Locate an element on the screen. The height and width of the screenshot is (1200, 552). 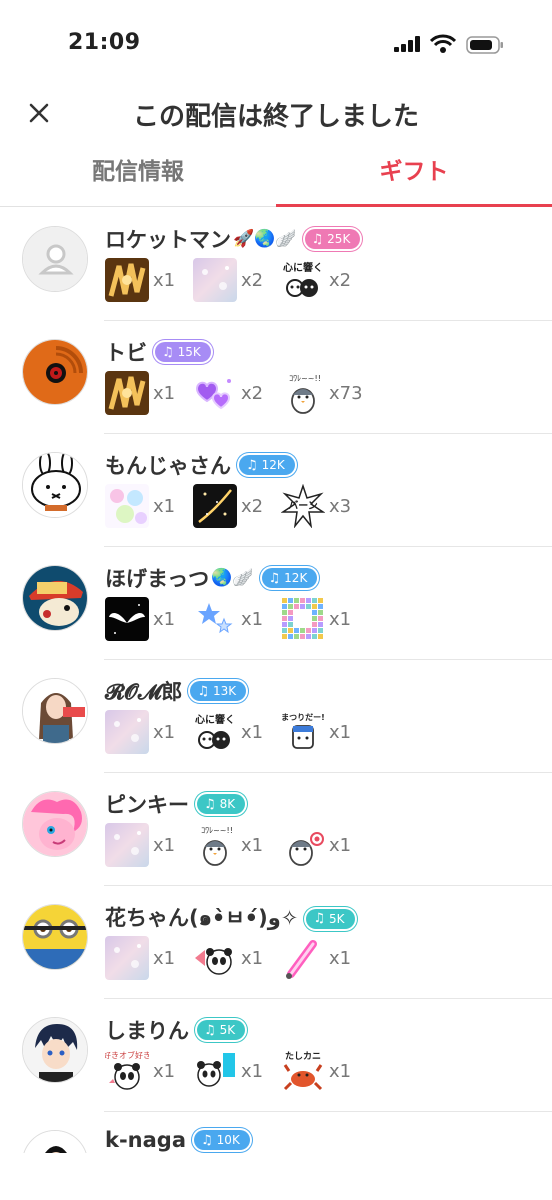
gift-list: x1 x2 バーン x3 is located at coordinates (237, 506).